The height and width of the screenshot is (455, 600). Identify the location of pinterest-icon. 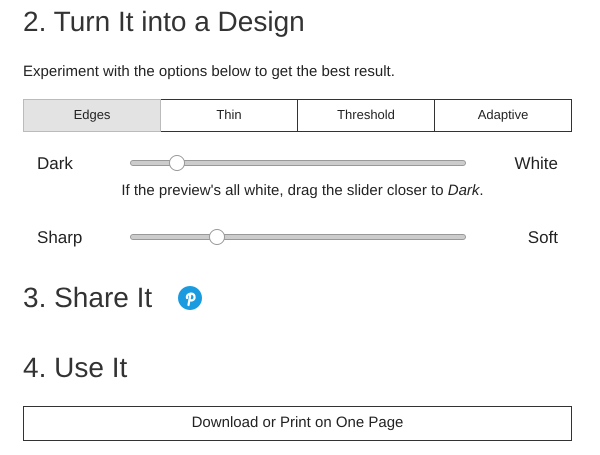
(190, 298).